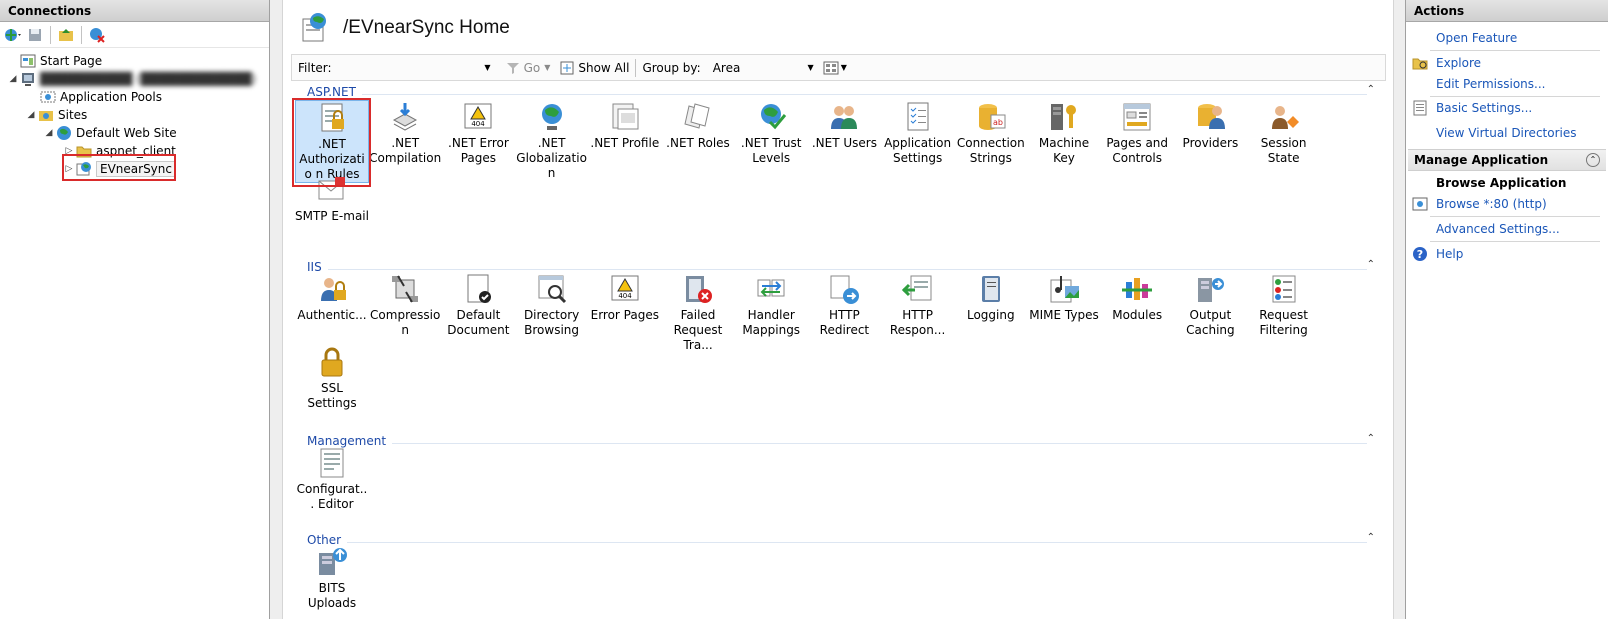  Describe the element at coordinates (13, 35) in the screenshot. I see `connect-globe-icon` at that location.